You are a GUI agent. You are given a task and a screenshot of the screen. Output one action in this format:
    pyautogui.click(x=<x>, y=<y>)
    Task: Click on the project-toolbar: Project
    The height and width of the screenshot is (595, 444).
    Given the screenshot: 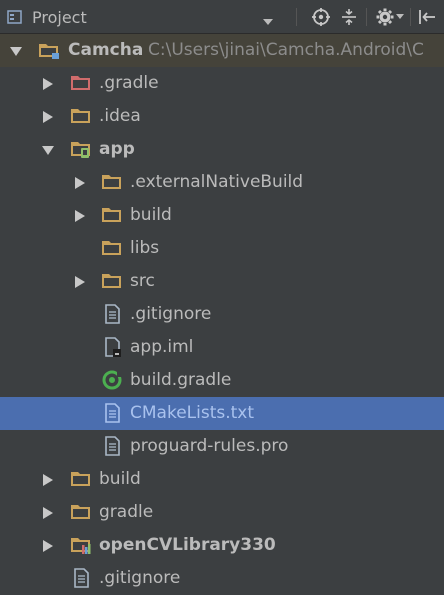 What is the action you would take?
    pyautogui.click(x=222, y=17)
    